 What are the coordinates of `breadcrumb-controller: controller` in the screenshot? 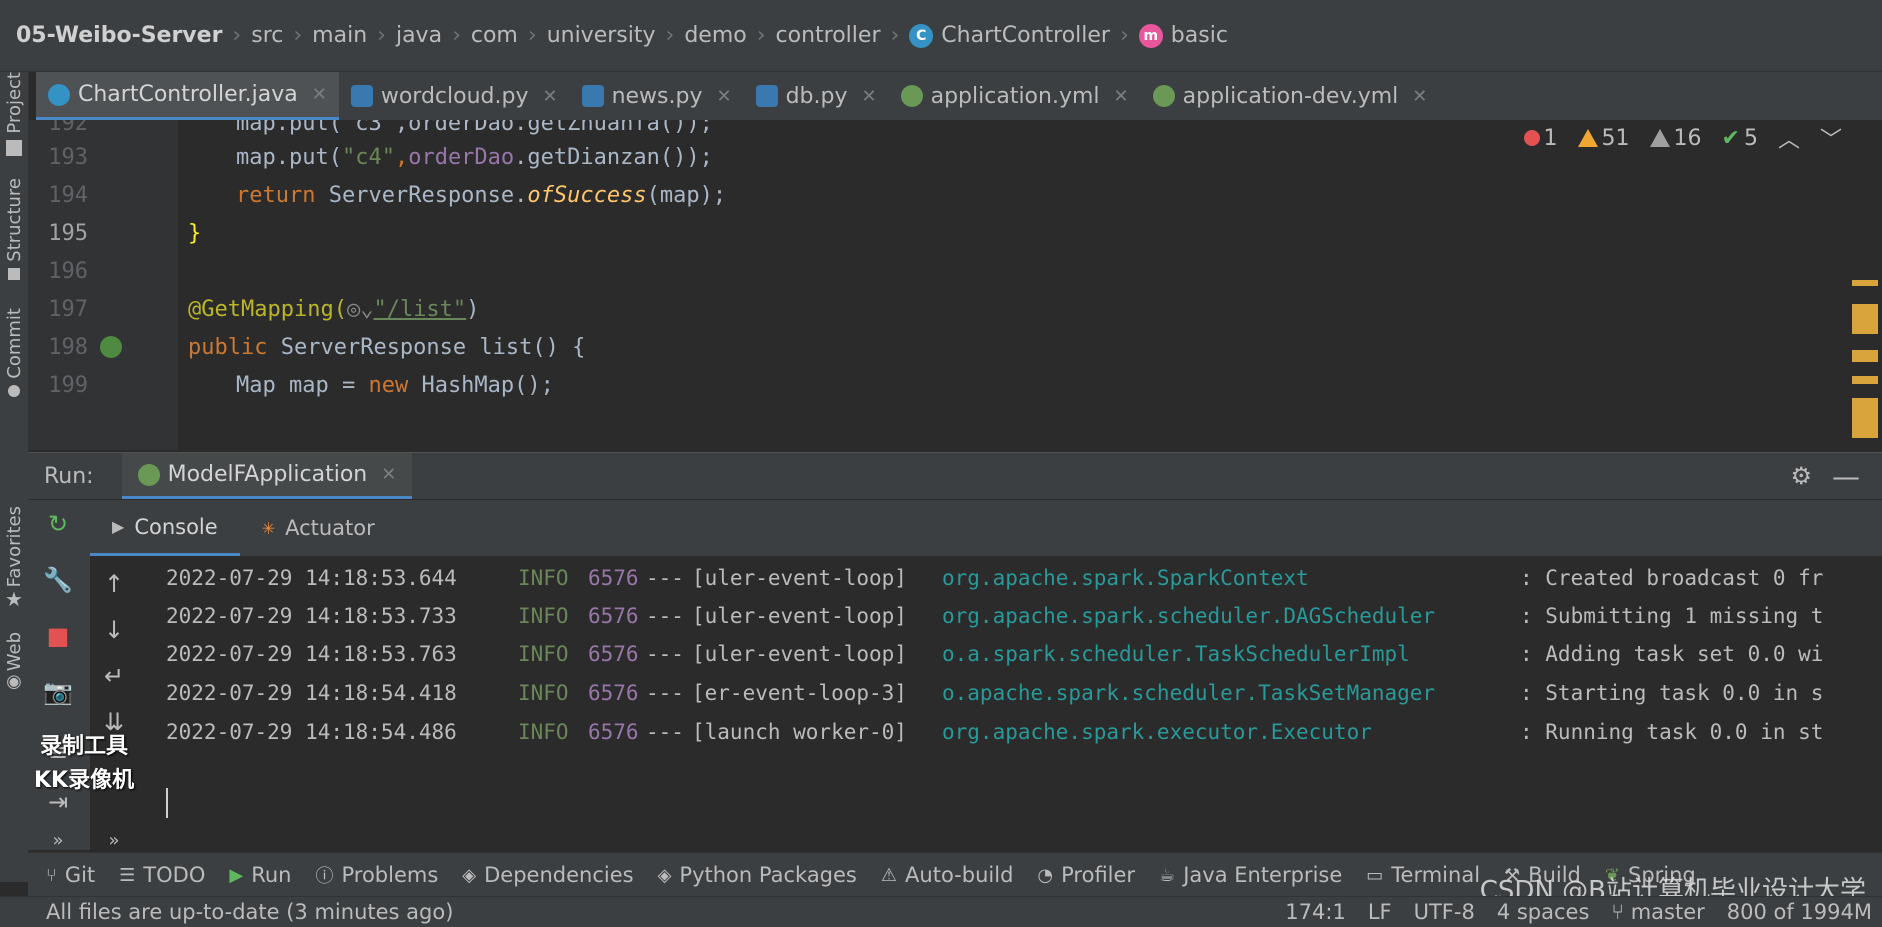 It's located at (828, 35).